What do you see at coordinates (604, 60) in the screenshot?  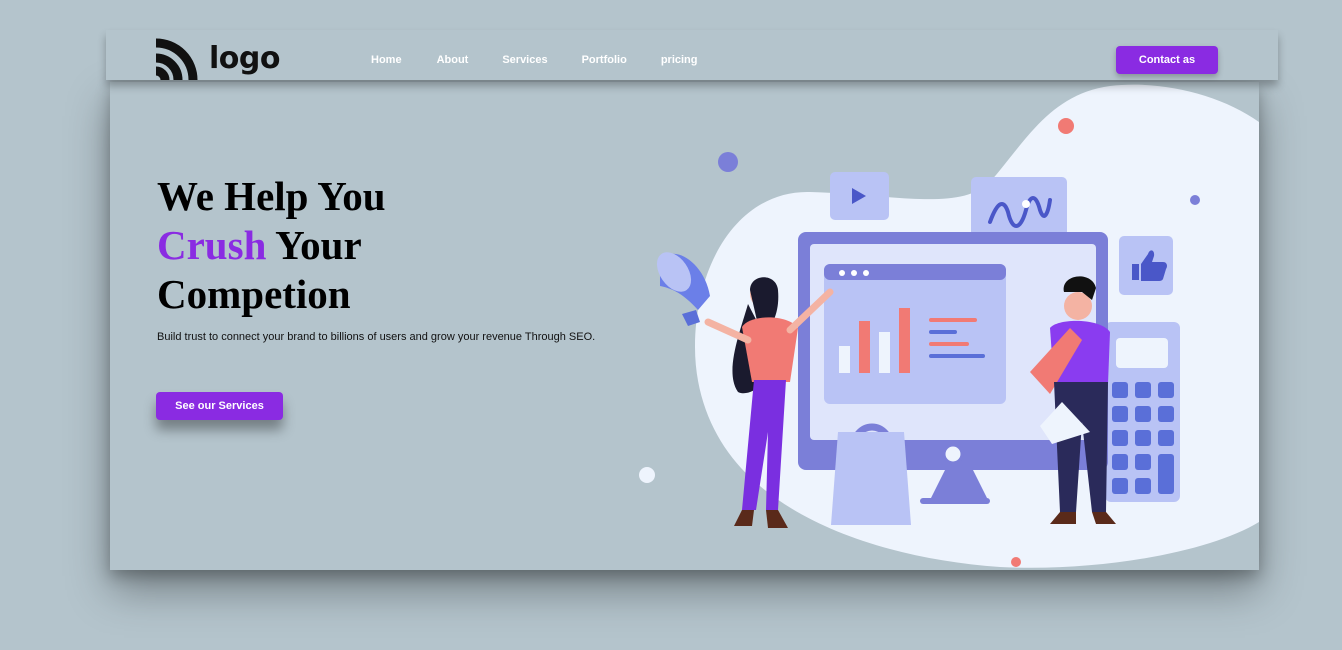 I see `nav-portfolio: Portfolio` at bounding box center [604, 60].